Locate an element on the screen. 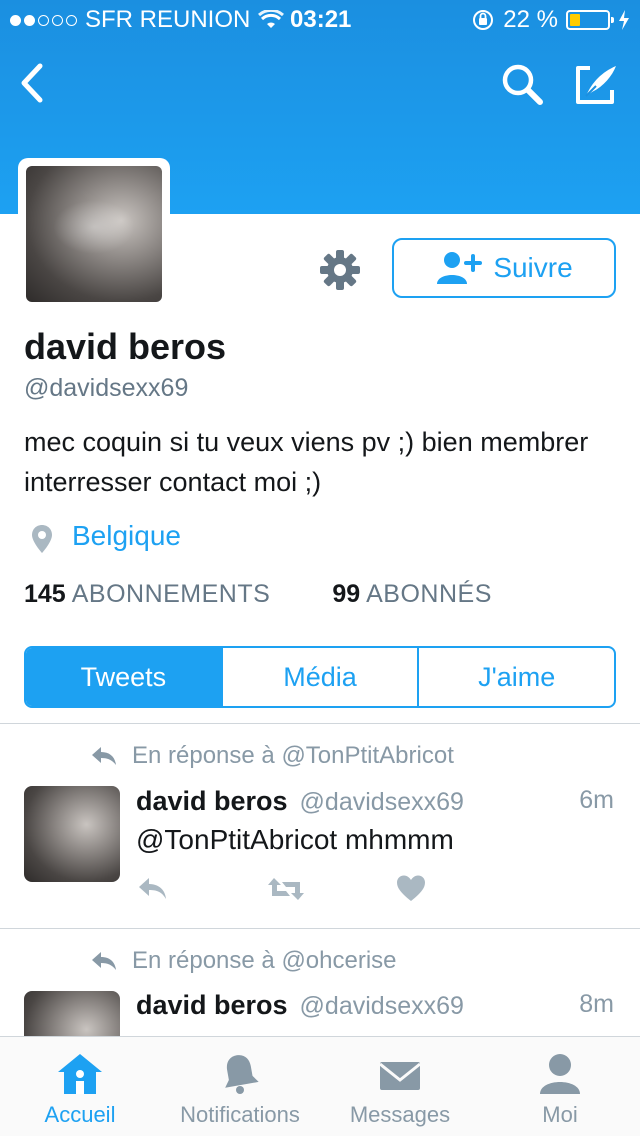 The width and height of the screenshot is (640, 1136). signal-strength-icon is located at coordinates (43, 20).